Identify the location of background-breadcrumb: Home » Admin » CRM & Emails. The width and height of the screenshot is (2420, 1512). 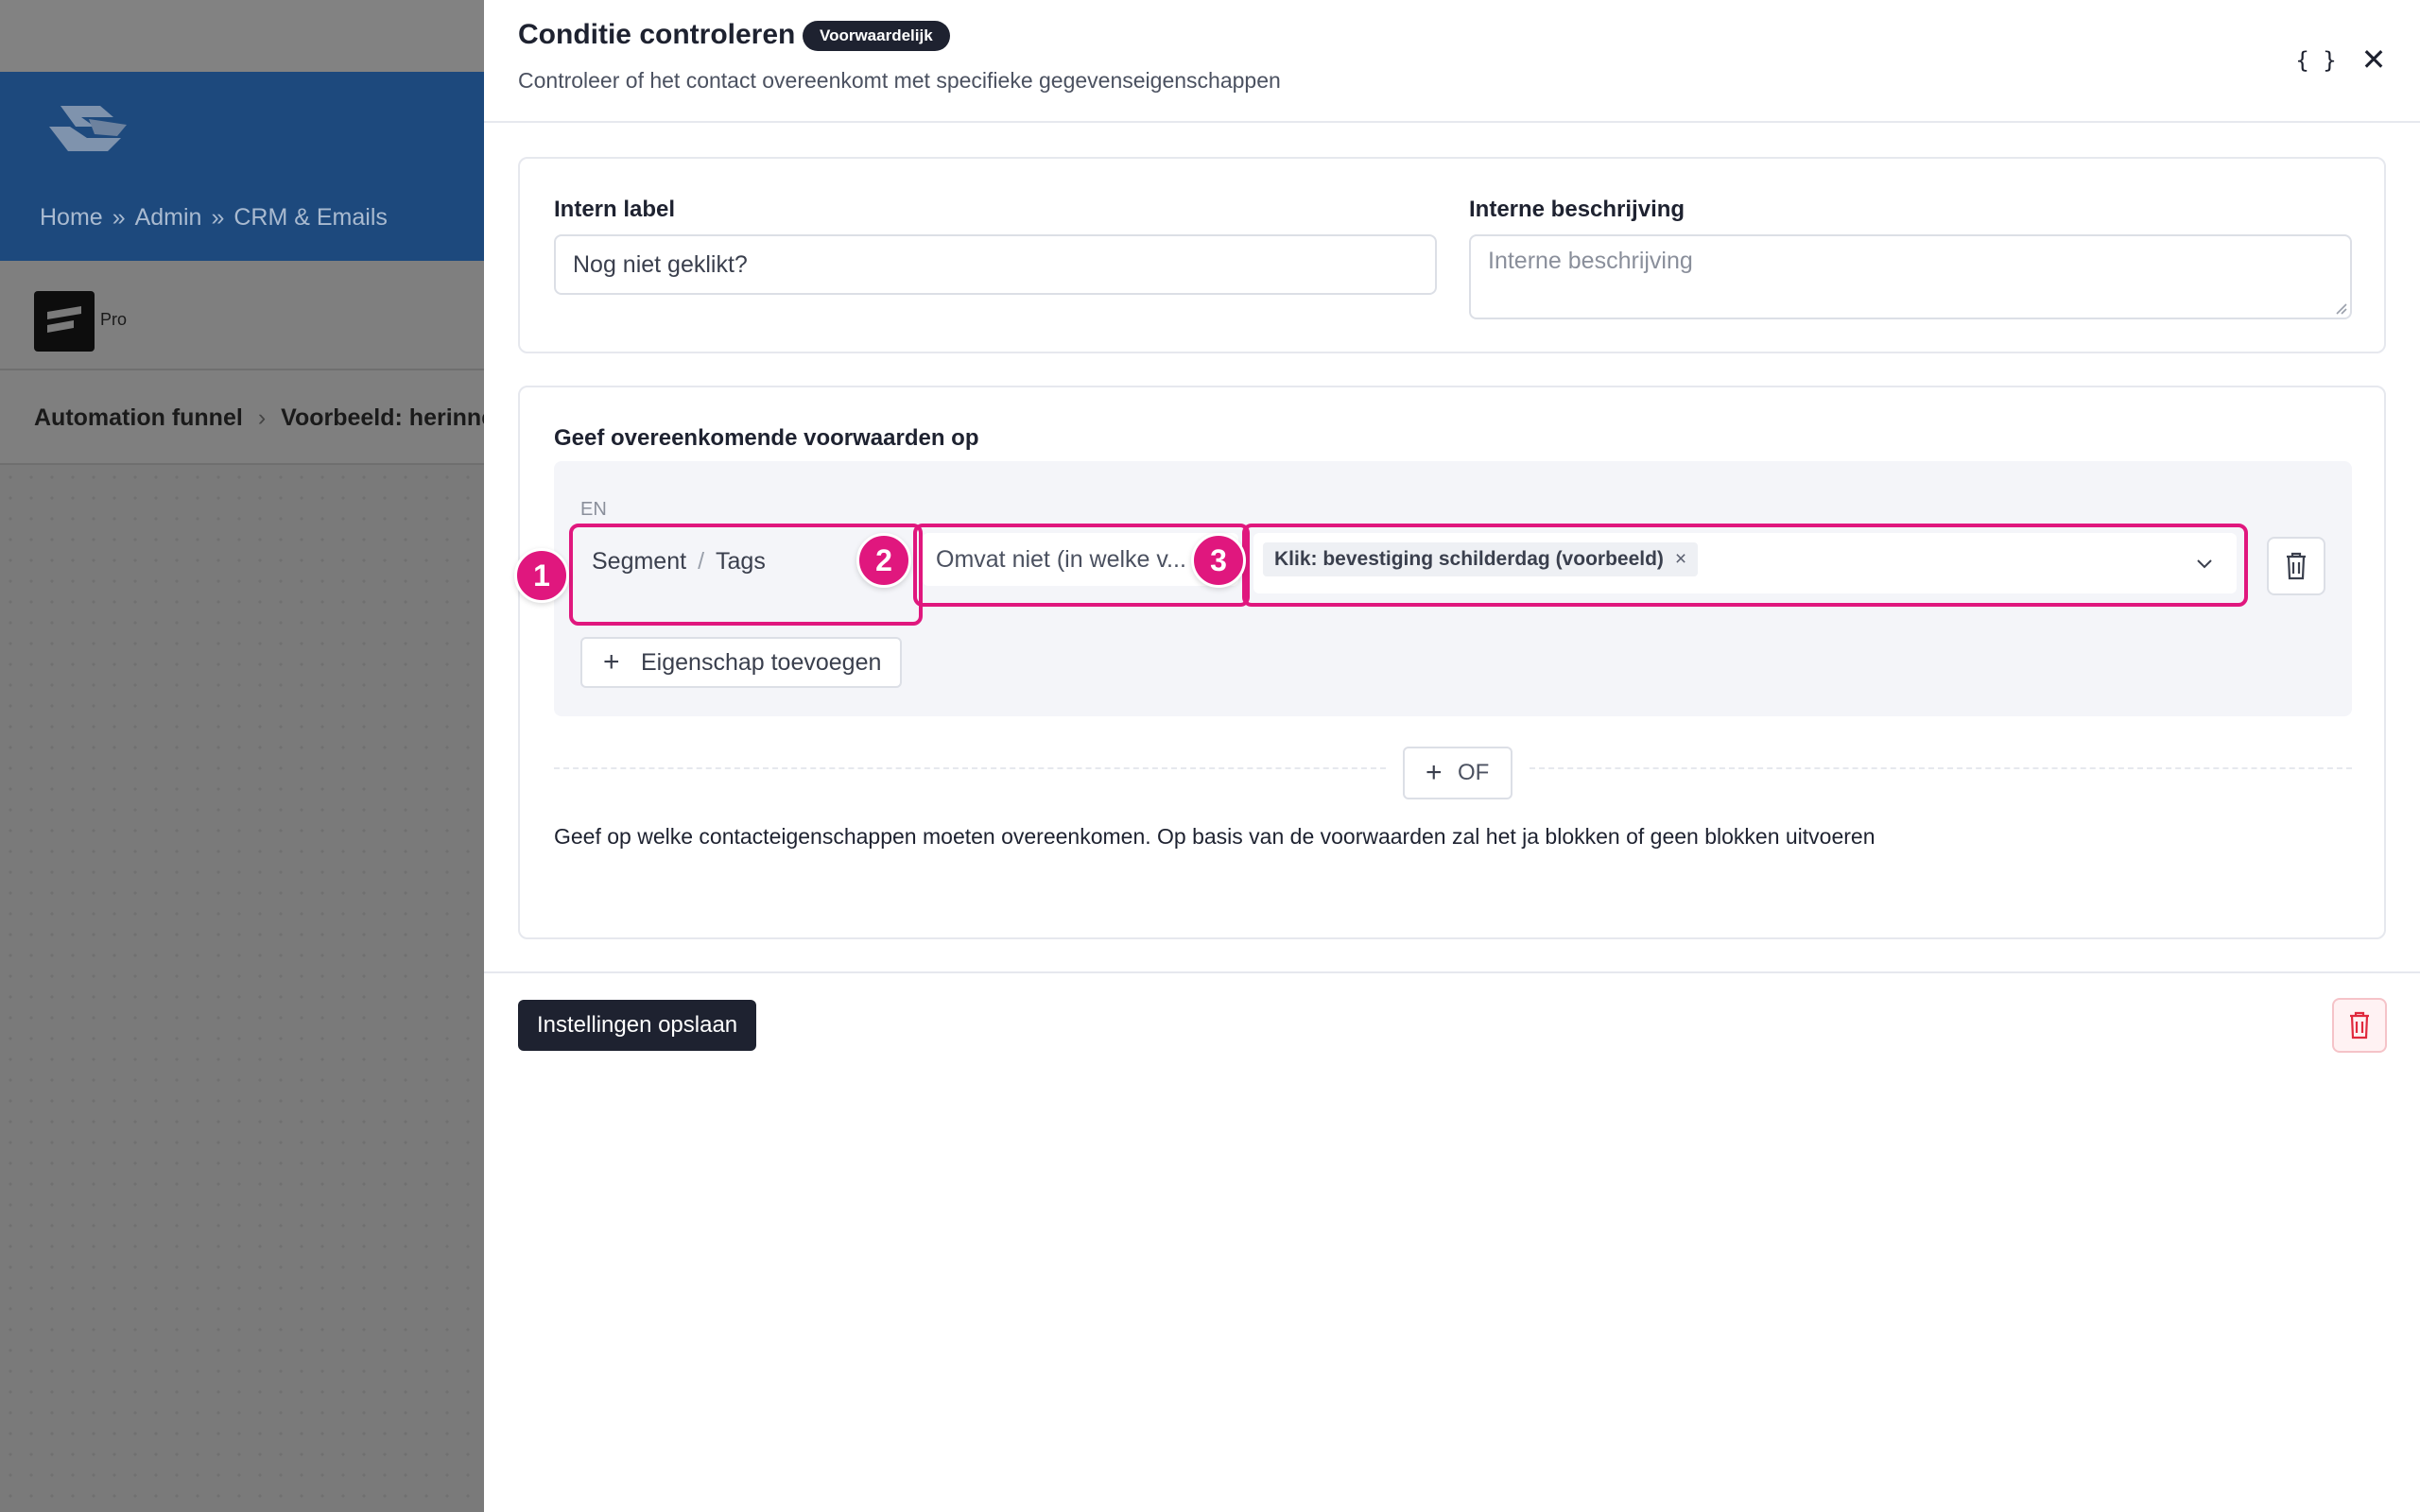
(214, 218).